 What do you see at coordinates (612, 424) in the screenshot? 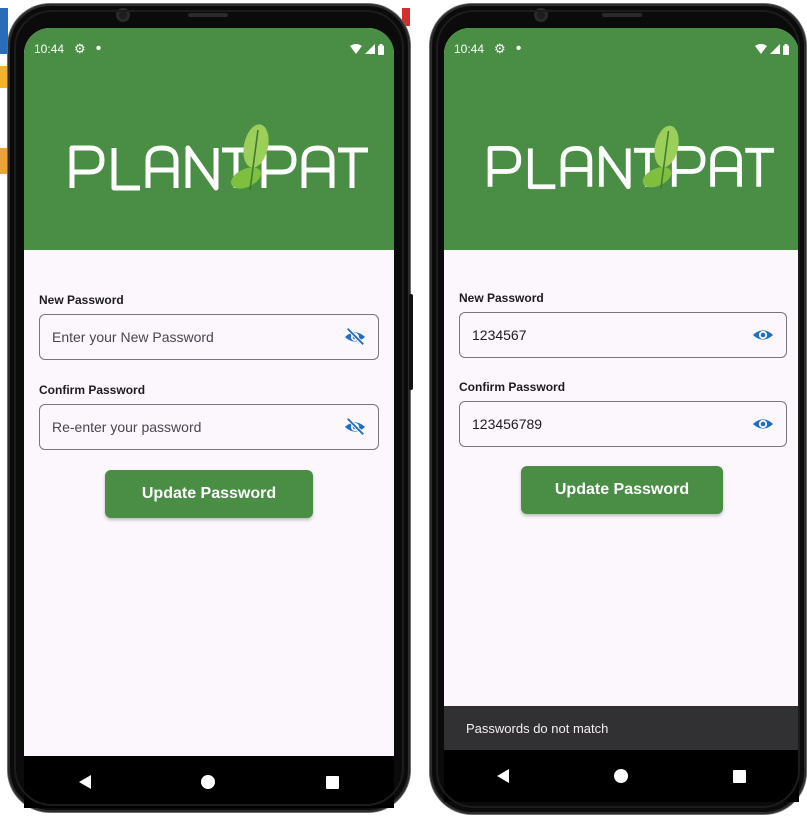
I see `confirm-password-value: 123456789` at bounding box center [612, 424].